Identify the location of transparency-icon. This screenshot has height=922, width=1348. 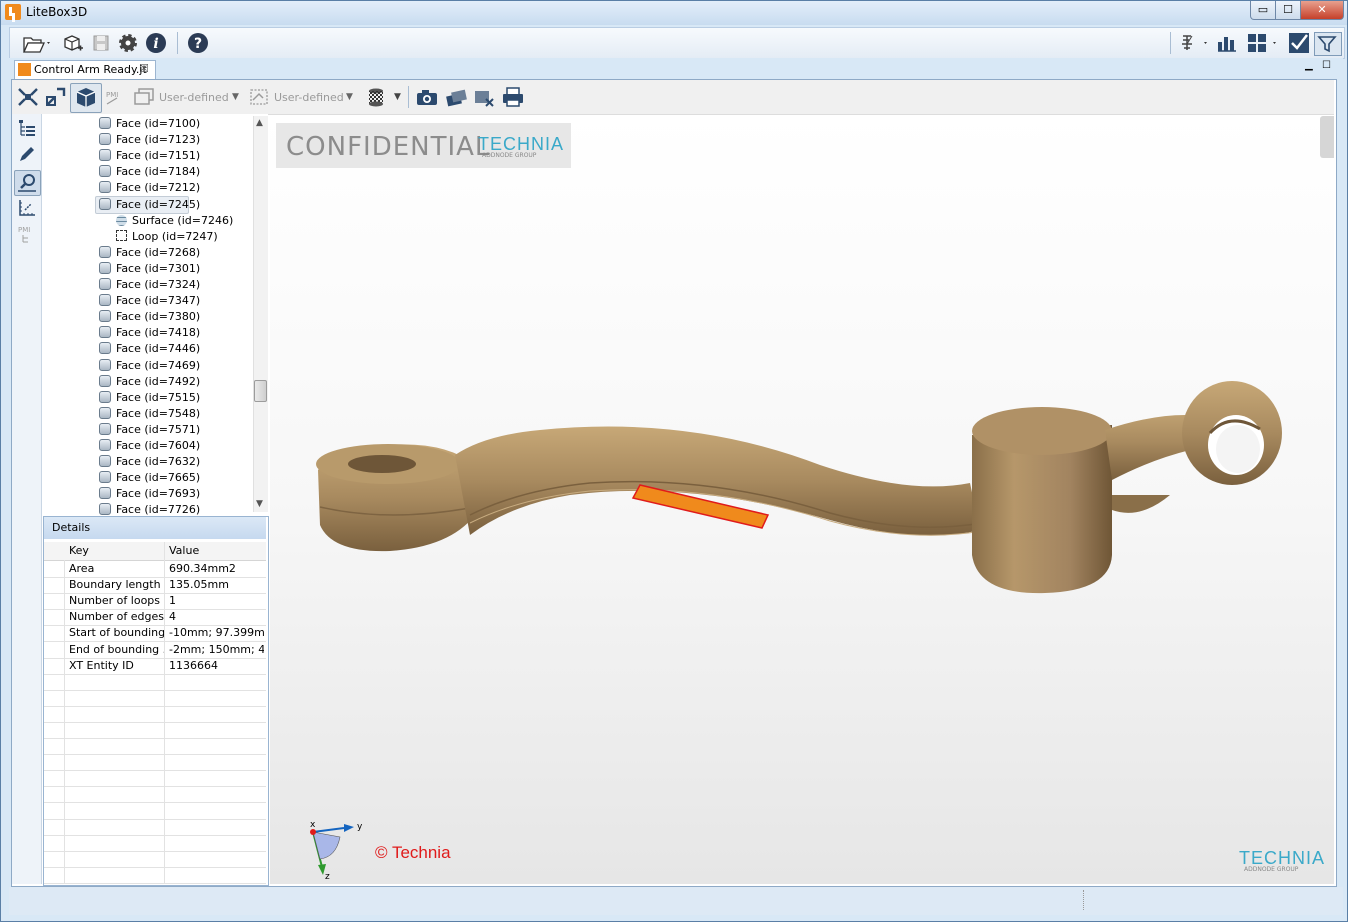
(376, 97).